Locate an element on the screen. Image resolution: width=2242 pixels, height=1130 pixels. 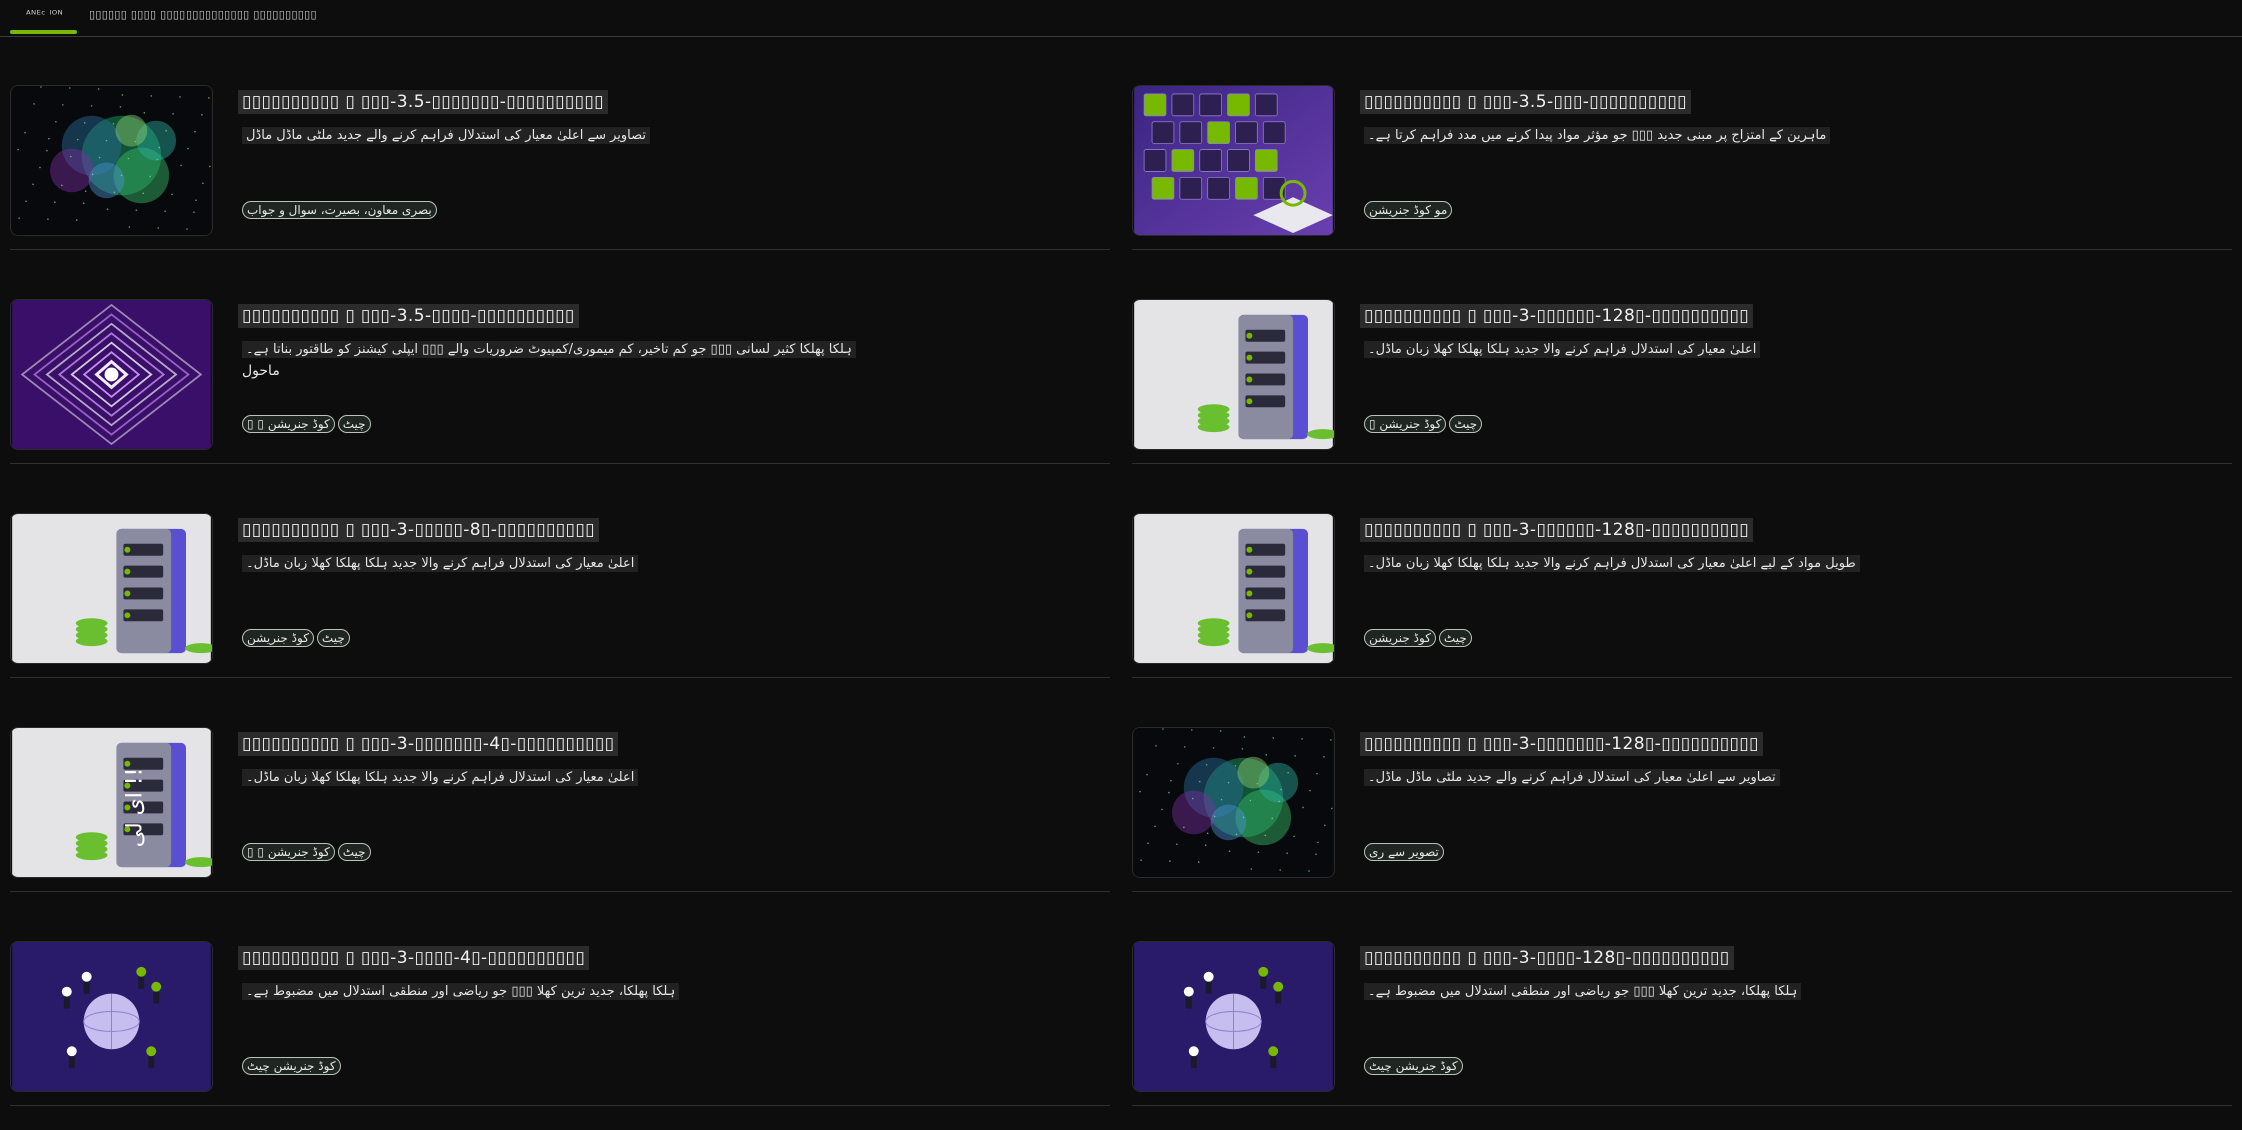
model-title: ▯▯▯▯▯▯▯▯▯▯ ▯ ▯▯▯-3.5-▯▯▯-▯▯▯▯▯▯▯▯▯▯ is located at coordinates (1525, 102).